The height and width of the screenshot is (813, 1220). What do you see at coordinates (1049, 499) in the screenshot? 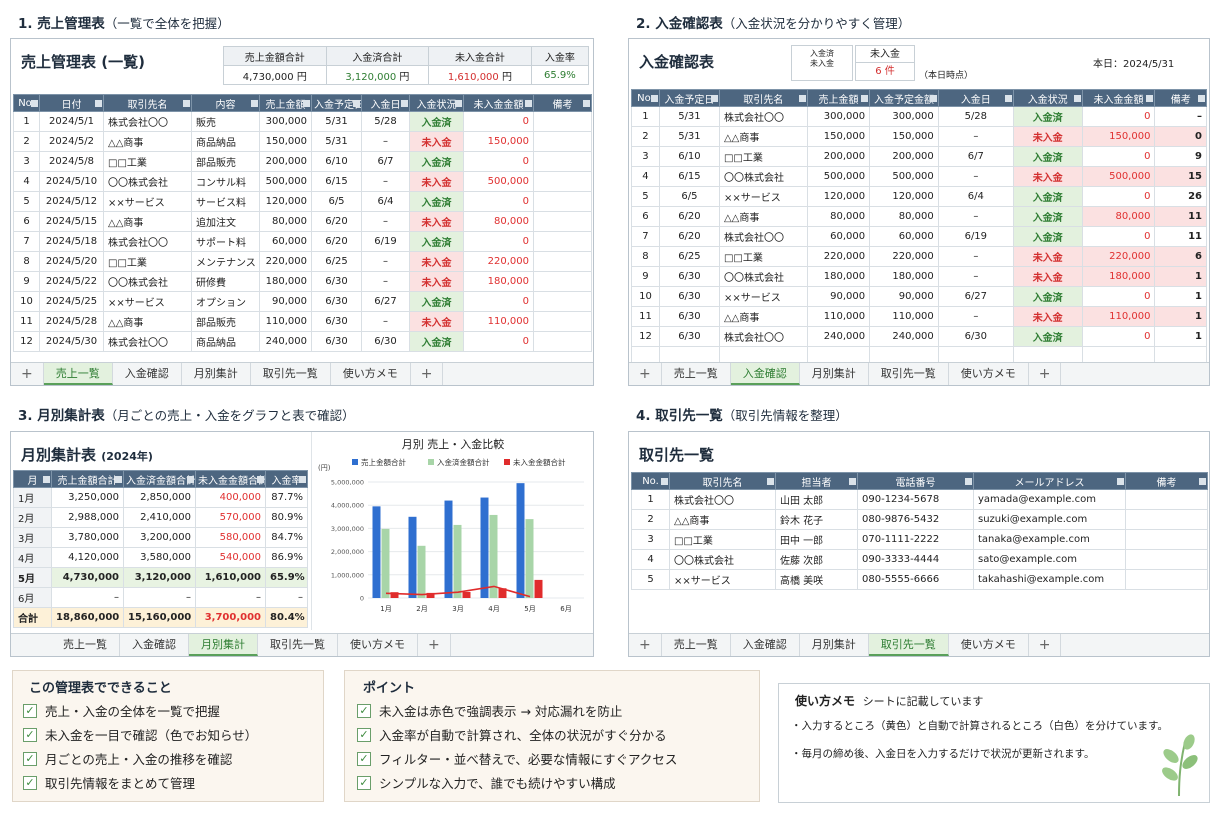
I see `table-cell: yamada@example.com` at bounding box center [1049, 499].